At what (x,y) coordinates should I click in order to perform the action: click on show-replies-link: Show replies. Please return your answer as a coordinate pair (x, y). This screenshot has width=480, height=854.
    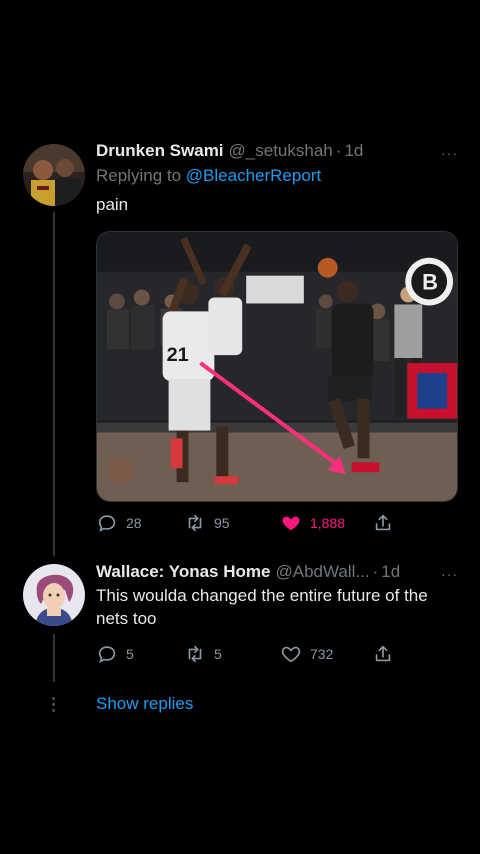
    Looking at the image, I should click on (144, 704).